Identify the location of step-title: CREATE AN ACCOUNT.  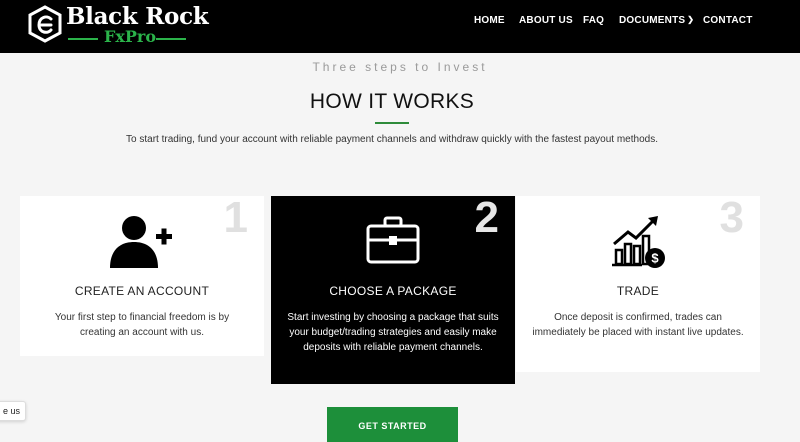
(142, 291).